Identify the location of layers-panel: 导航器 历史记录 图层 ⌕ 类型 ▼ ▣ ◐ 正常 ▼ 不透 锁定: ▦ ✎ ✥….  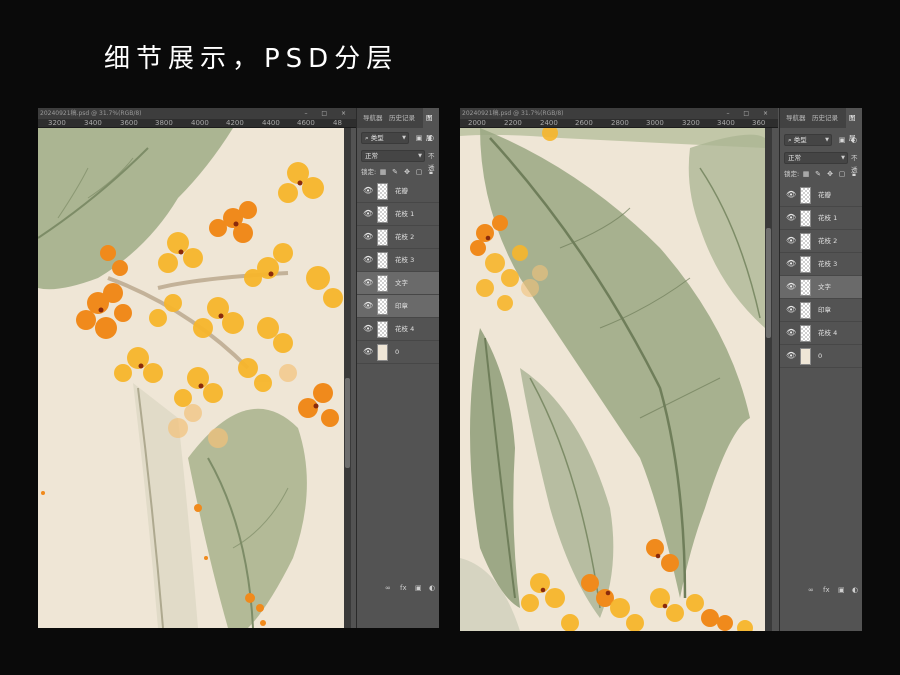
(820, 369).